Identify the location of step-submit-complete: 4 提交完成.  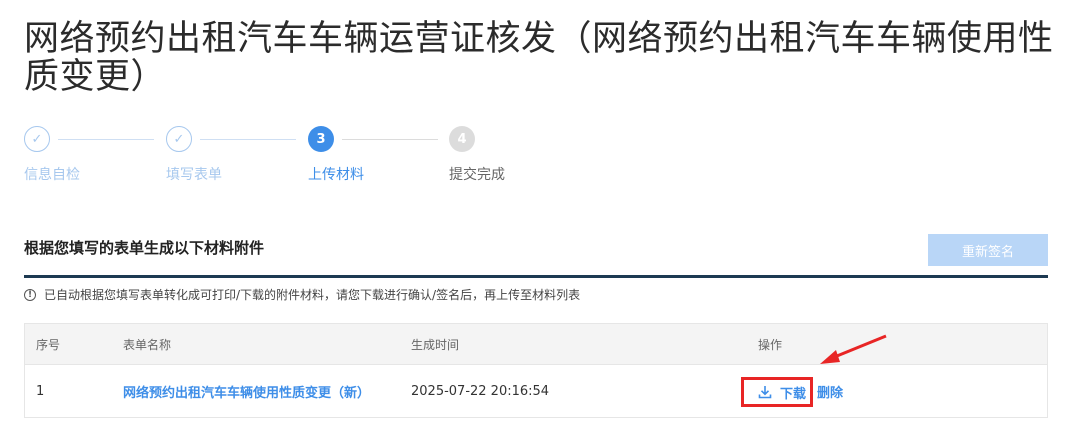
(499, 154).